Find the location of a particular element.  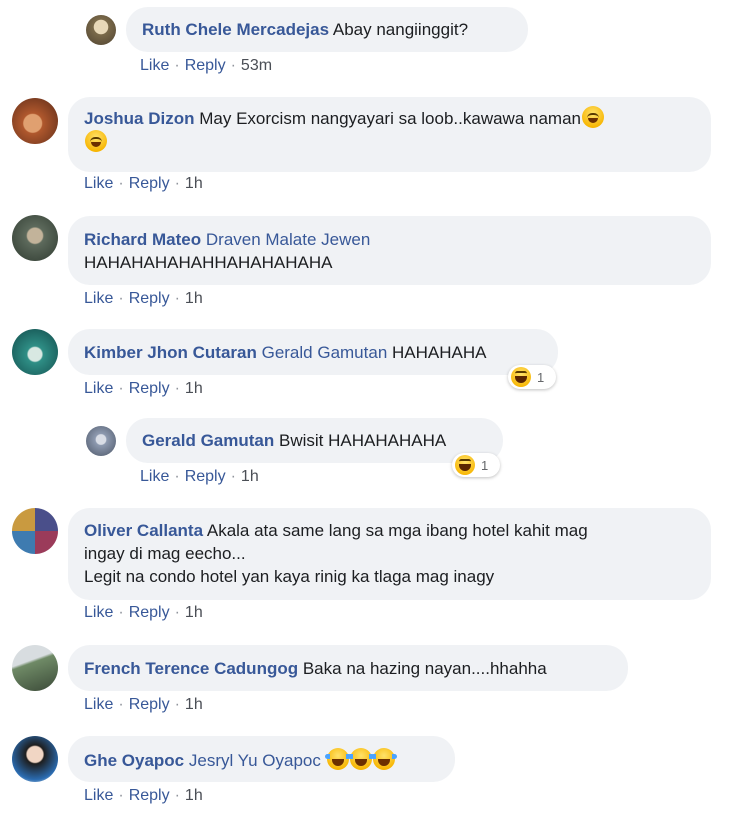

comment-bubble: Ruth Chele Mercadejas Abay nangiinggit? is located at coordinates (327, 29).